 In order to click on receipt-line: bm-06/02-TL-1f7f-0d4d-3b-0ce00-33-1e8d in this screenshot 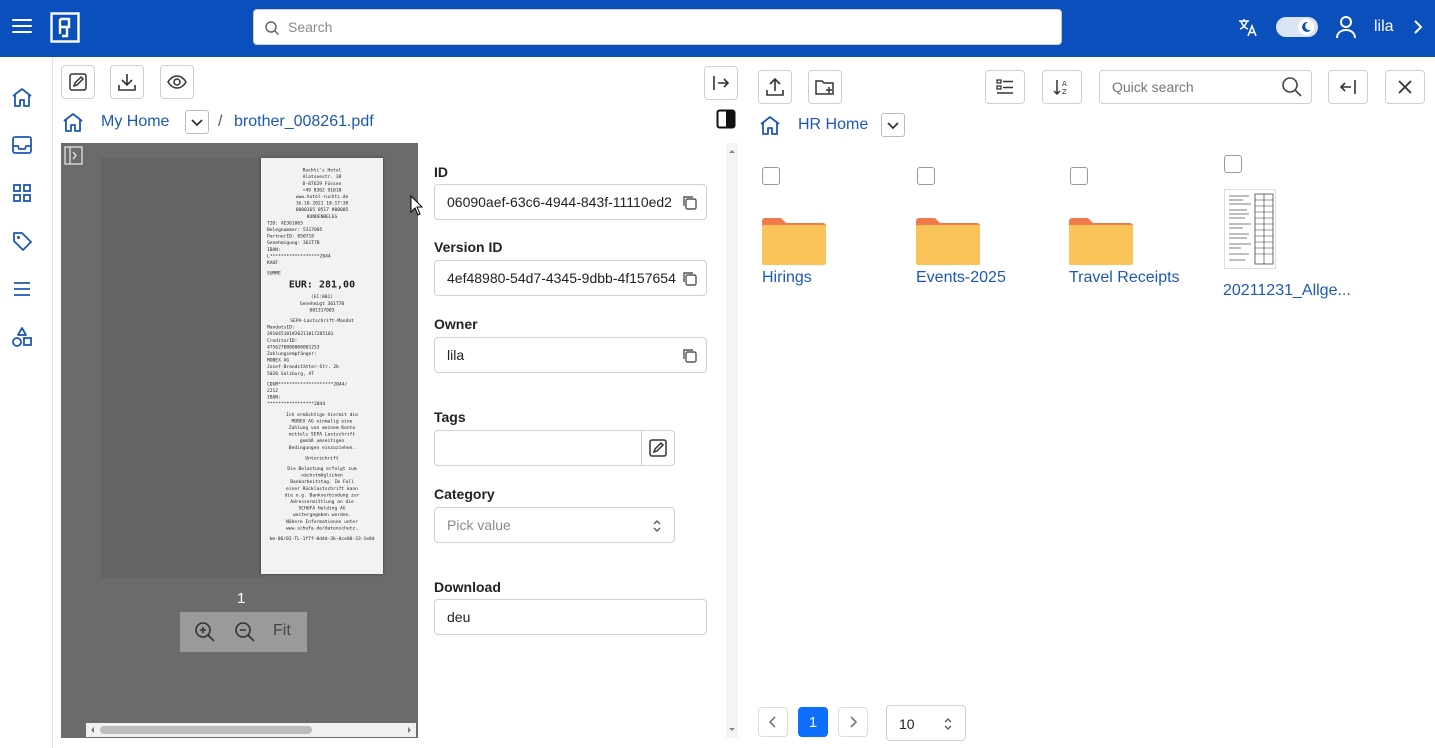, I will do `click(321, 539)`.